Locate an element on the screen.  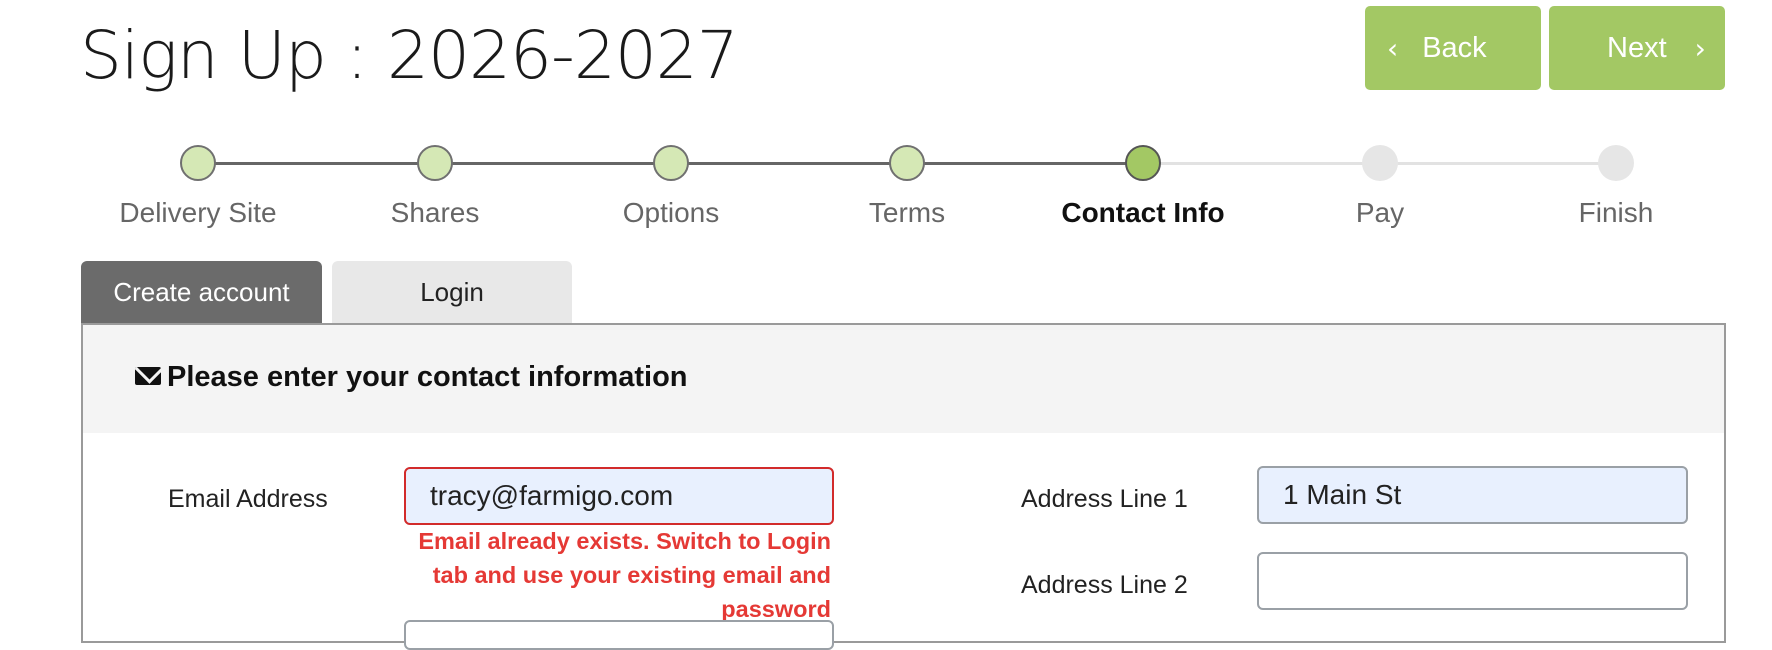
address-line-2-label: Address Line 2 is located at coordinates (1104, 585).